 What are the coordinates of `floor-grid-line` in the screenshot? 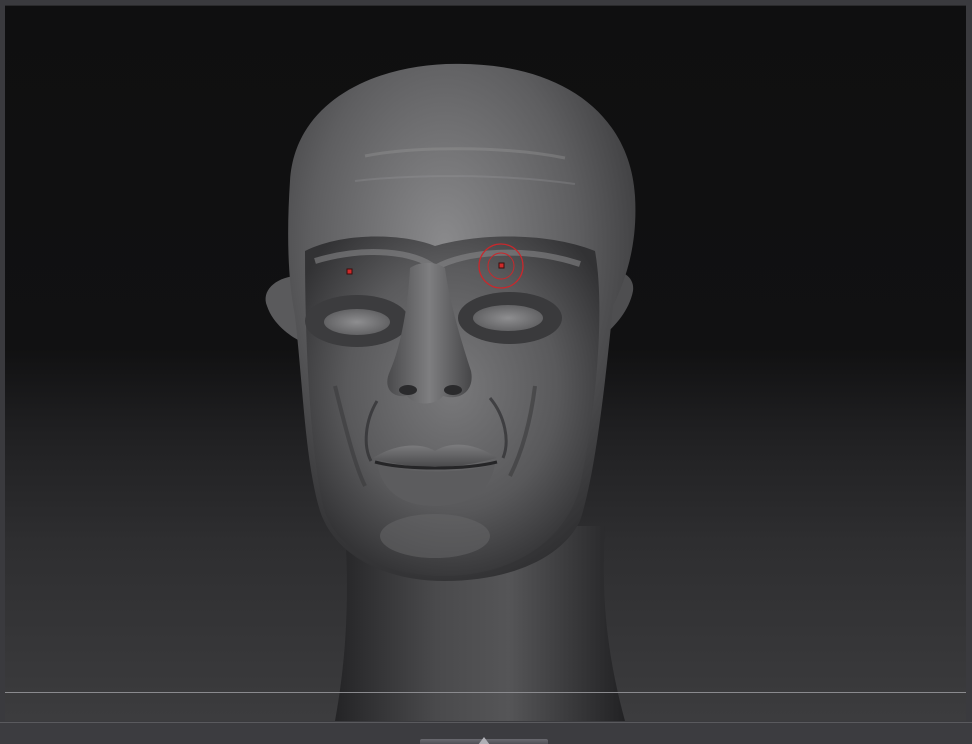 It's located at (485, 692).